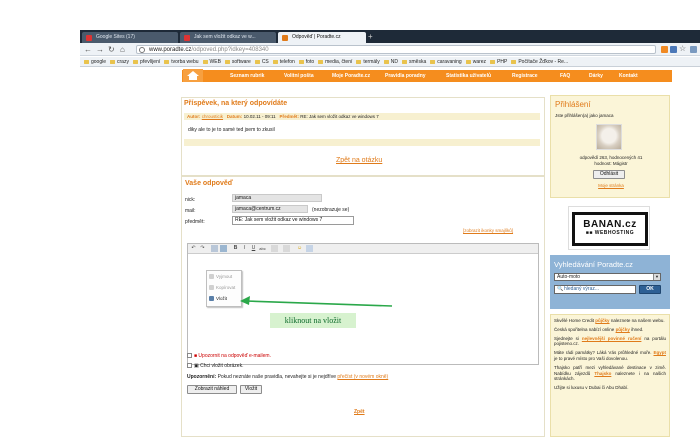 This screenshot has width=700, height=437. I want to click on forward-arrow-icon: →, so click(100, 49).